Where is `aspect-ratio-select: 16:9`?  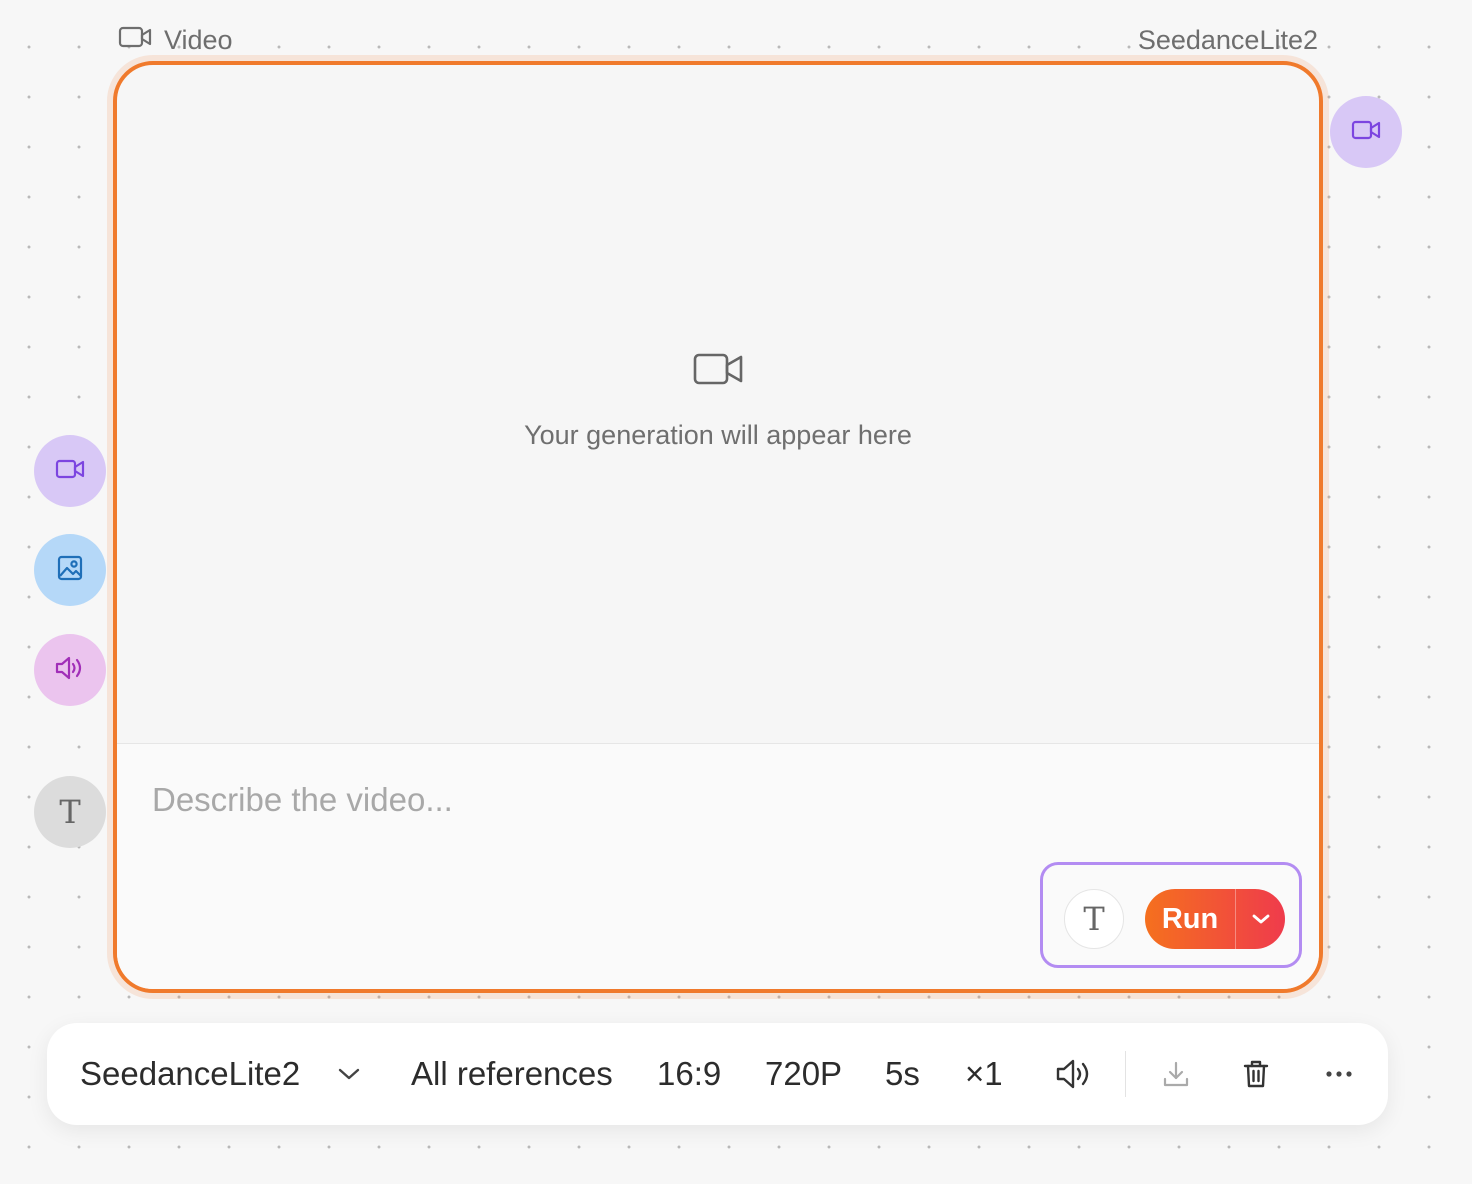
aspect-ratio-select: 16:9 is located at coordinates (689, 1074).